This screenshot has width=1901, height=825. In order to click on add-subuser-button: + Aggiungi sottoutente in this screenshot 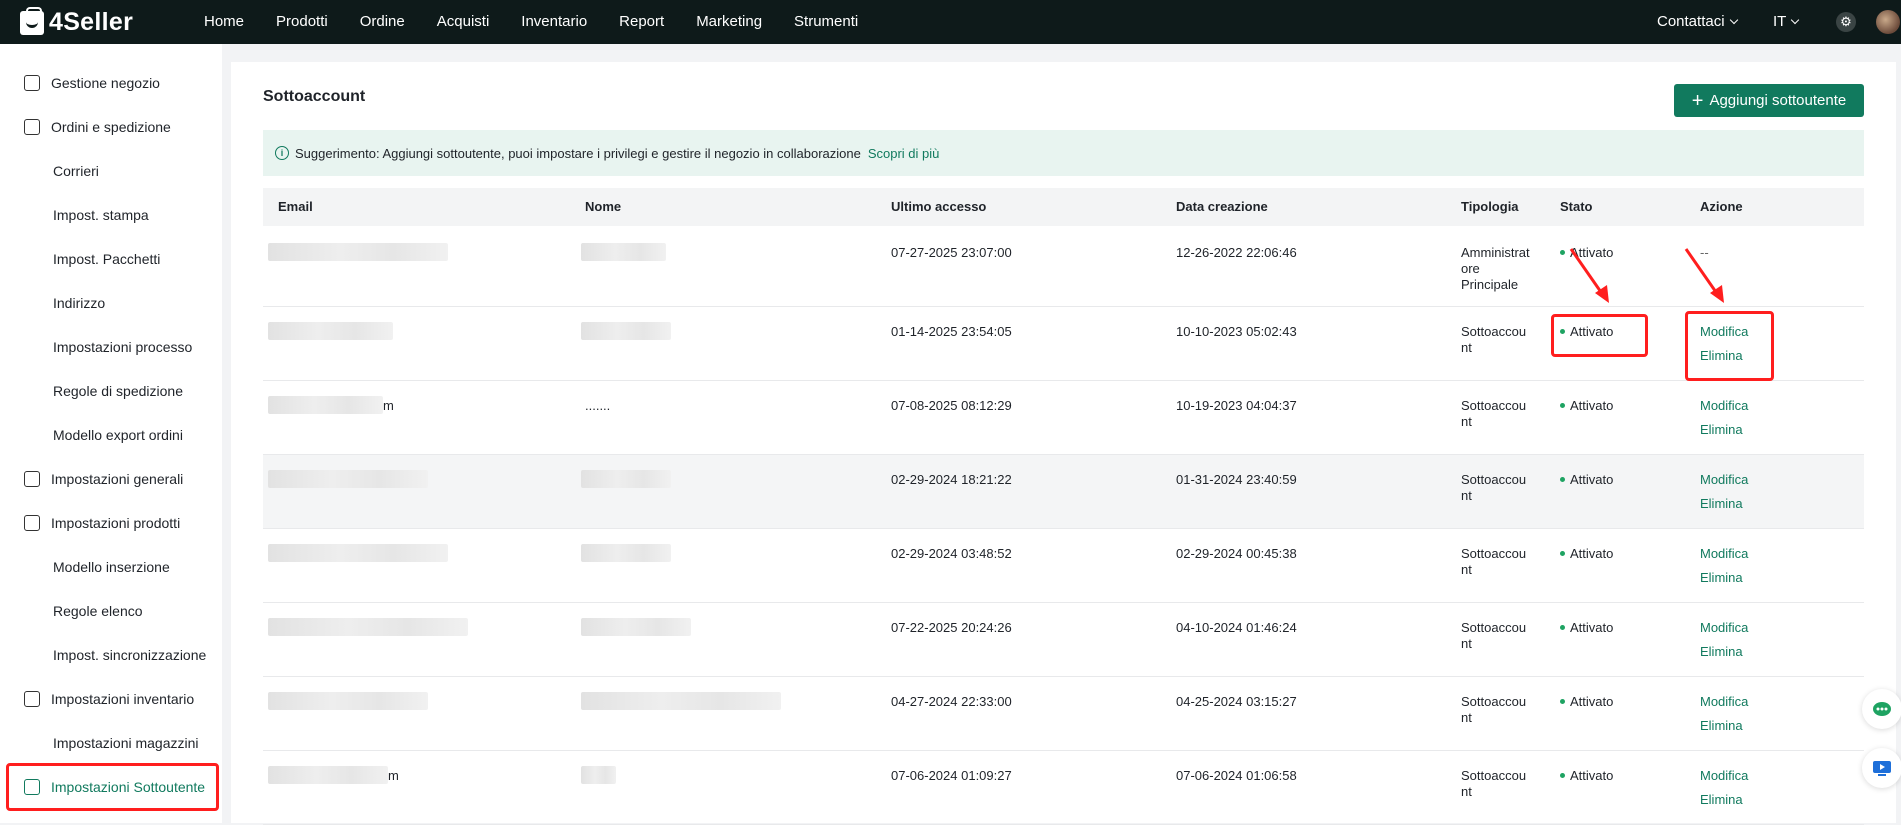, I will do `click(1769, 100)`.